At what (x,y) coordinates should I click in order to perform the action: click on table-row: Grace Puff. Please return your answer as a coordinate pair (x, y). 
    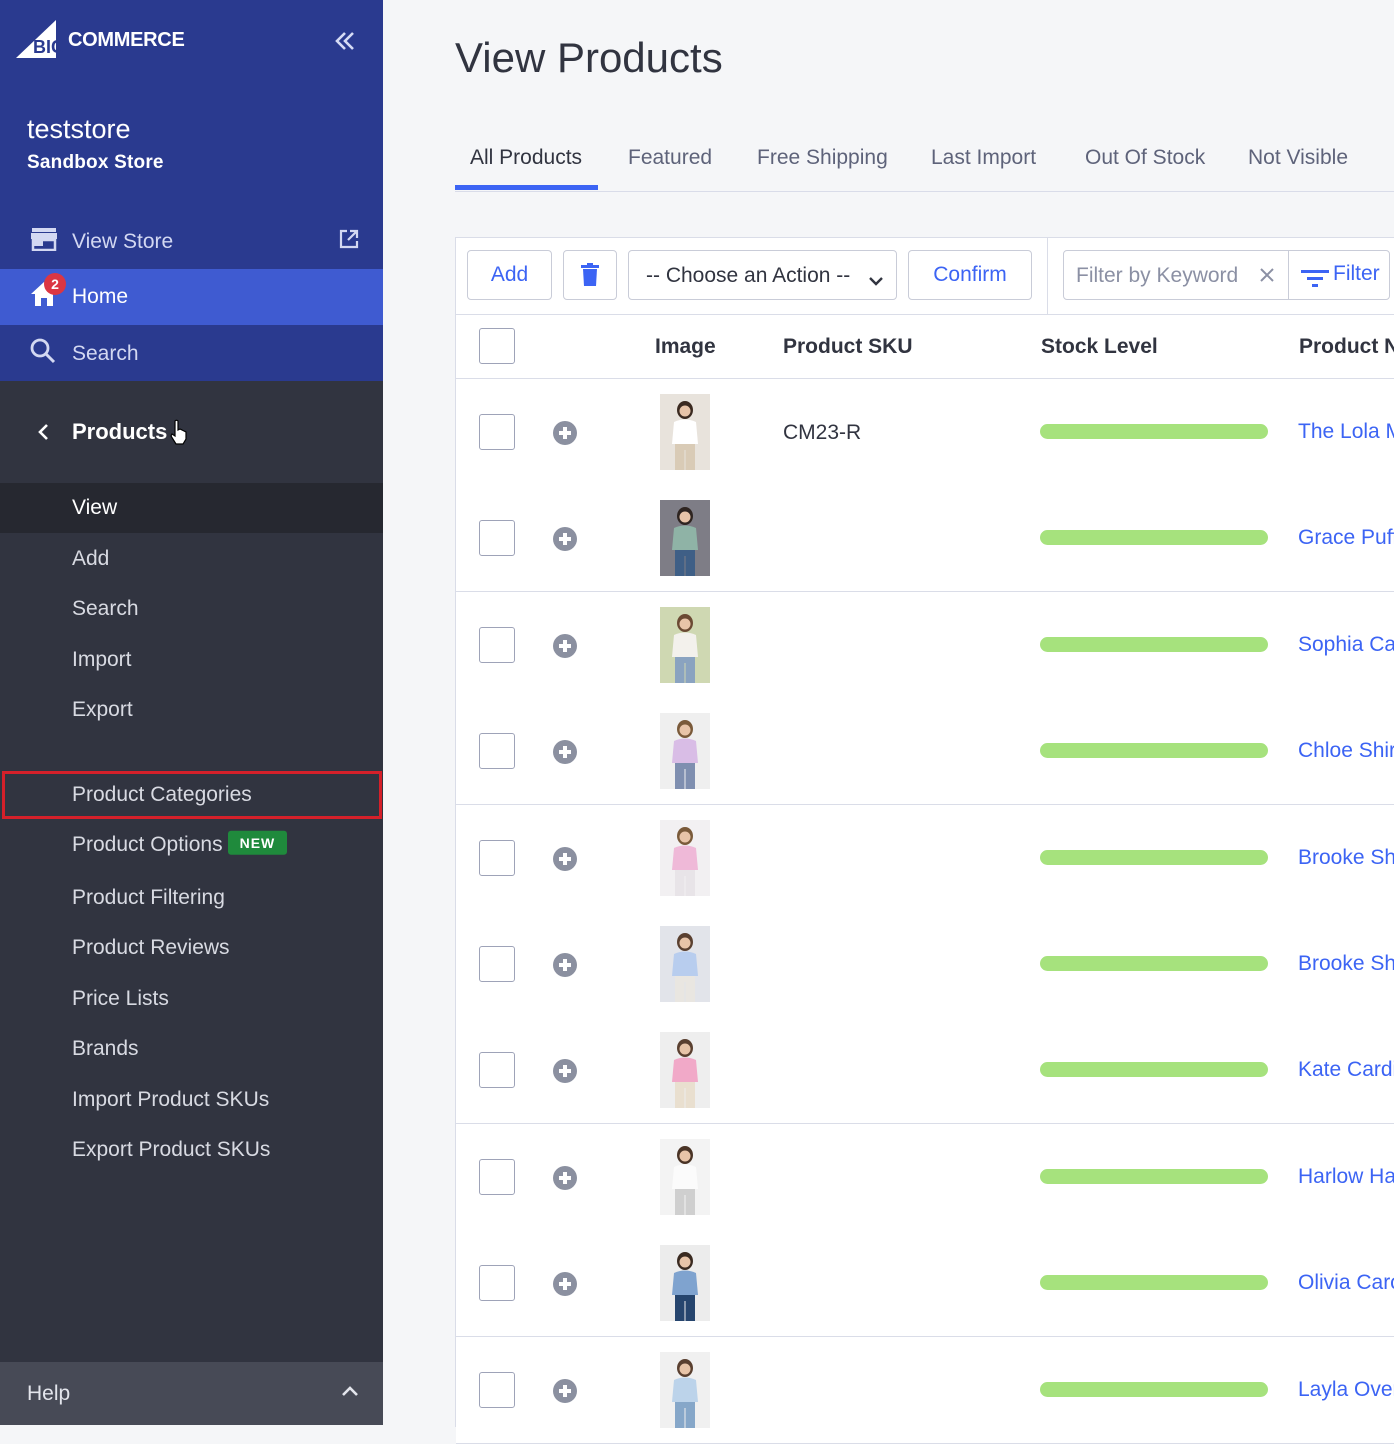
    Looking at the image, I should click on (925, 538).